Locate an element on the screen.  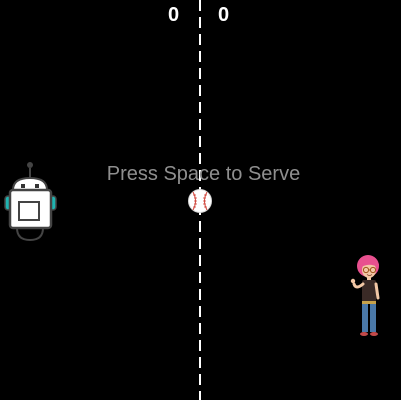
baseball-ball-icon is located at coordinates (200, 201).